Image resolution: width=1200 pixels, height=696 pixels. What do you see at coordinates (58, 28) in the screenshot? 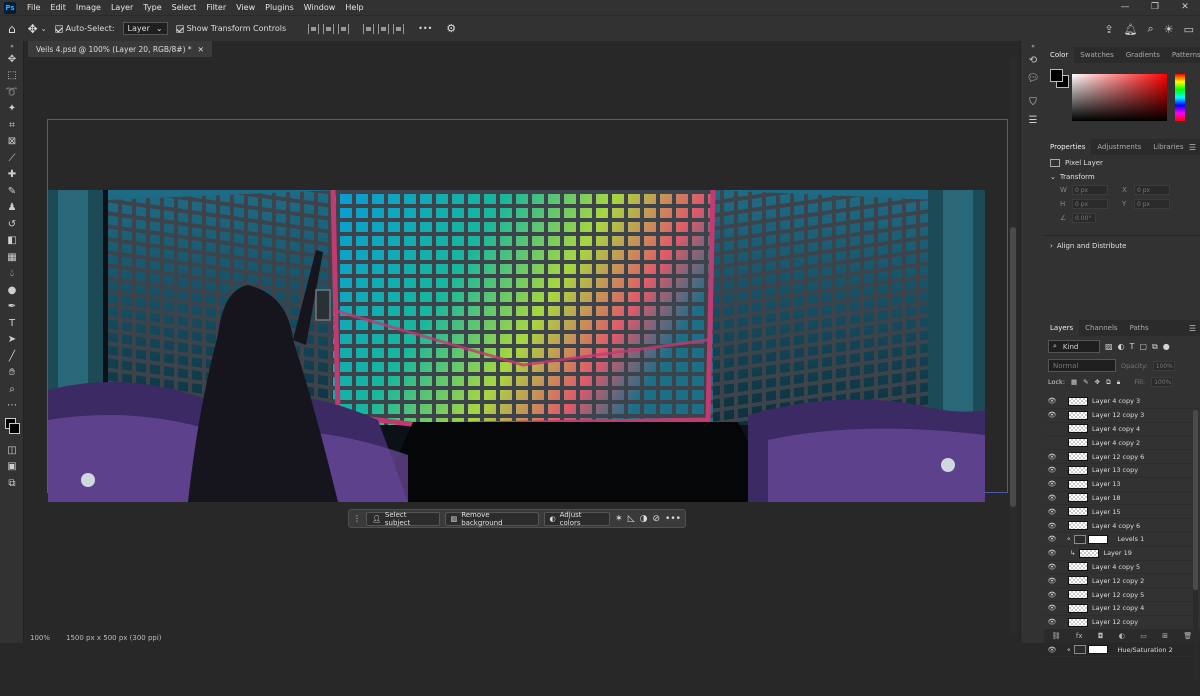
I see `auto-select-checkbox` at bounding box center [58, 28].